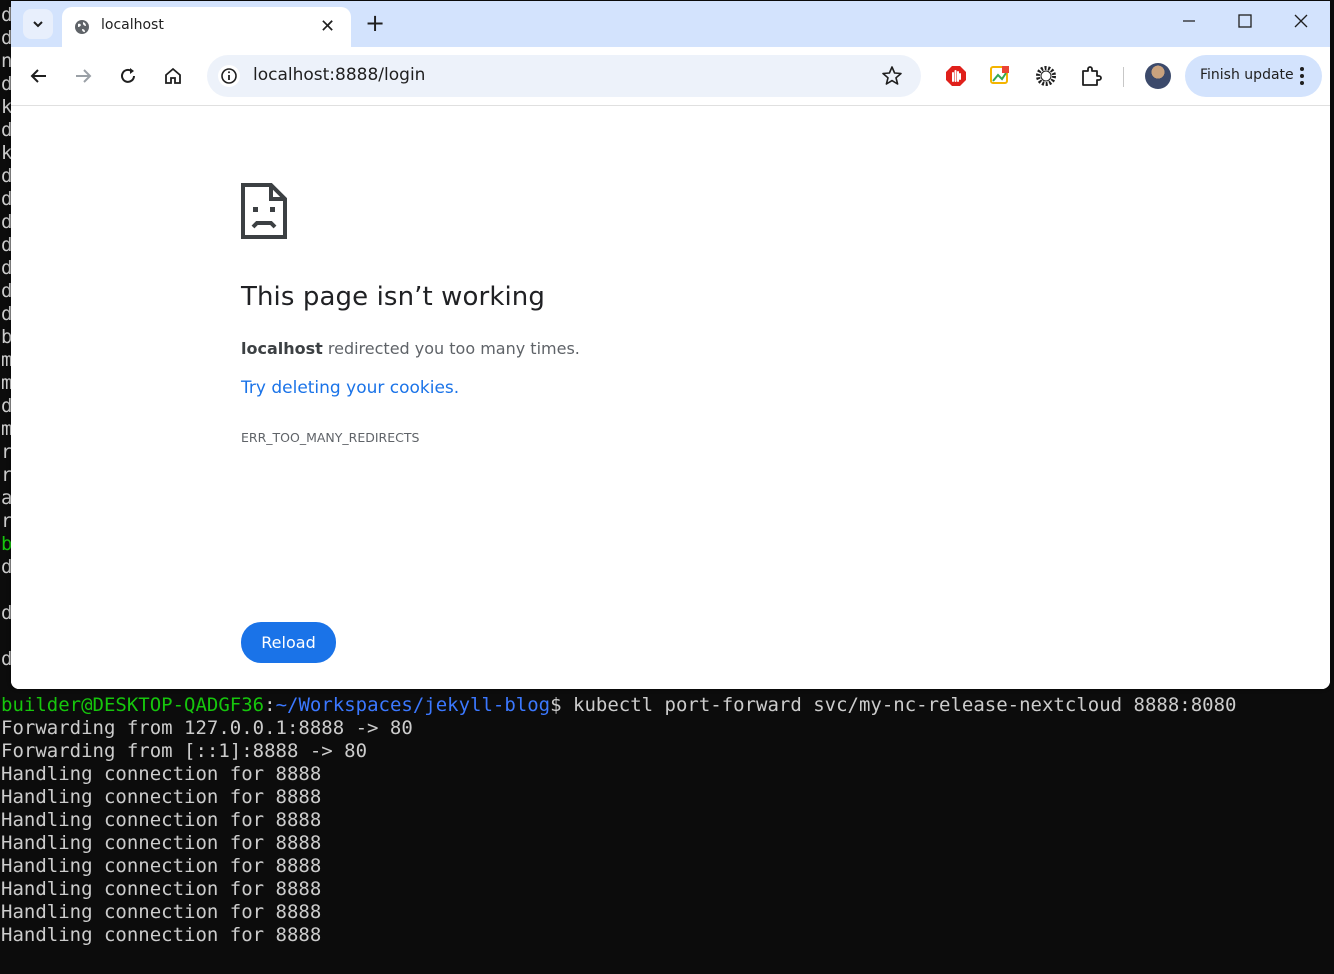 The height and width of the screenshot is (974, 1334). Describe the element at coordinates (1000, 75) in the screenshot. I see `image-extension-icon` at that location.